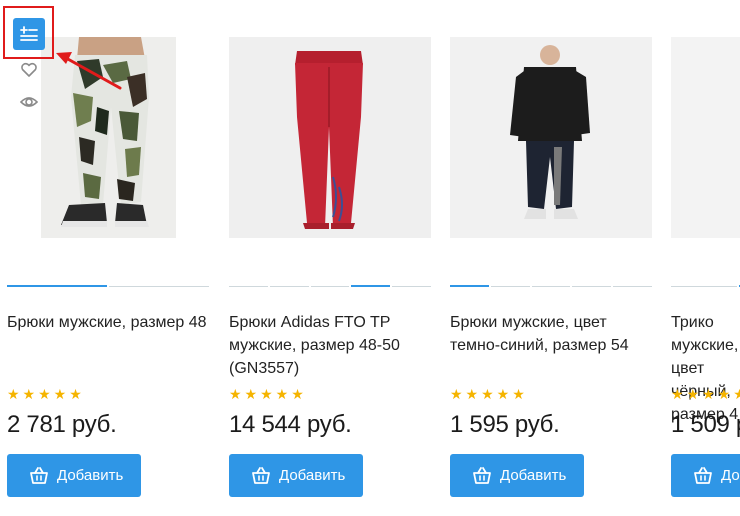 This screenshot has width=740, height=516. I want to click on product-title: Брюки мужские, размер 48, so click(107, 322).